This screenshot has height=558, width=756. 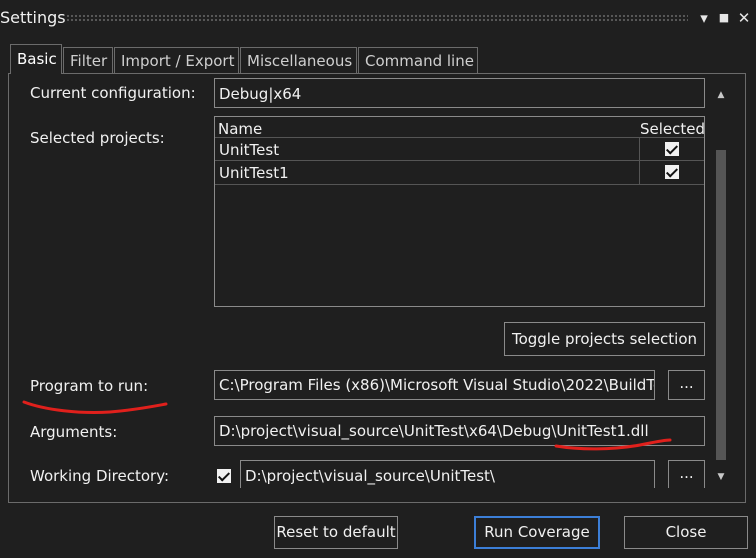 I want to click on tab-miscellaneous: Miscellaneous, so click(x=298, y=60).